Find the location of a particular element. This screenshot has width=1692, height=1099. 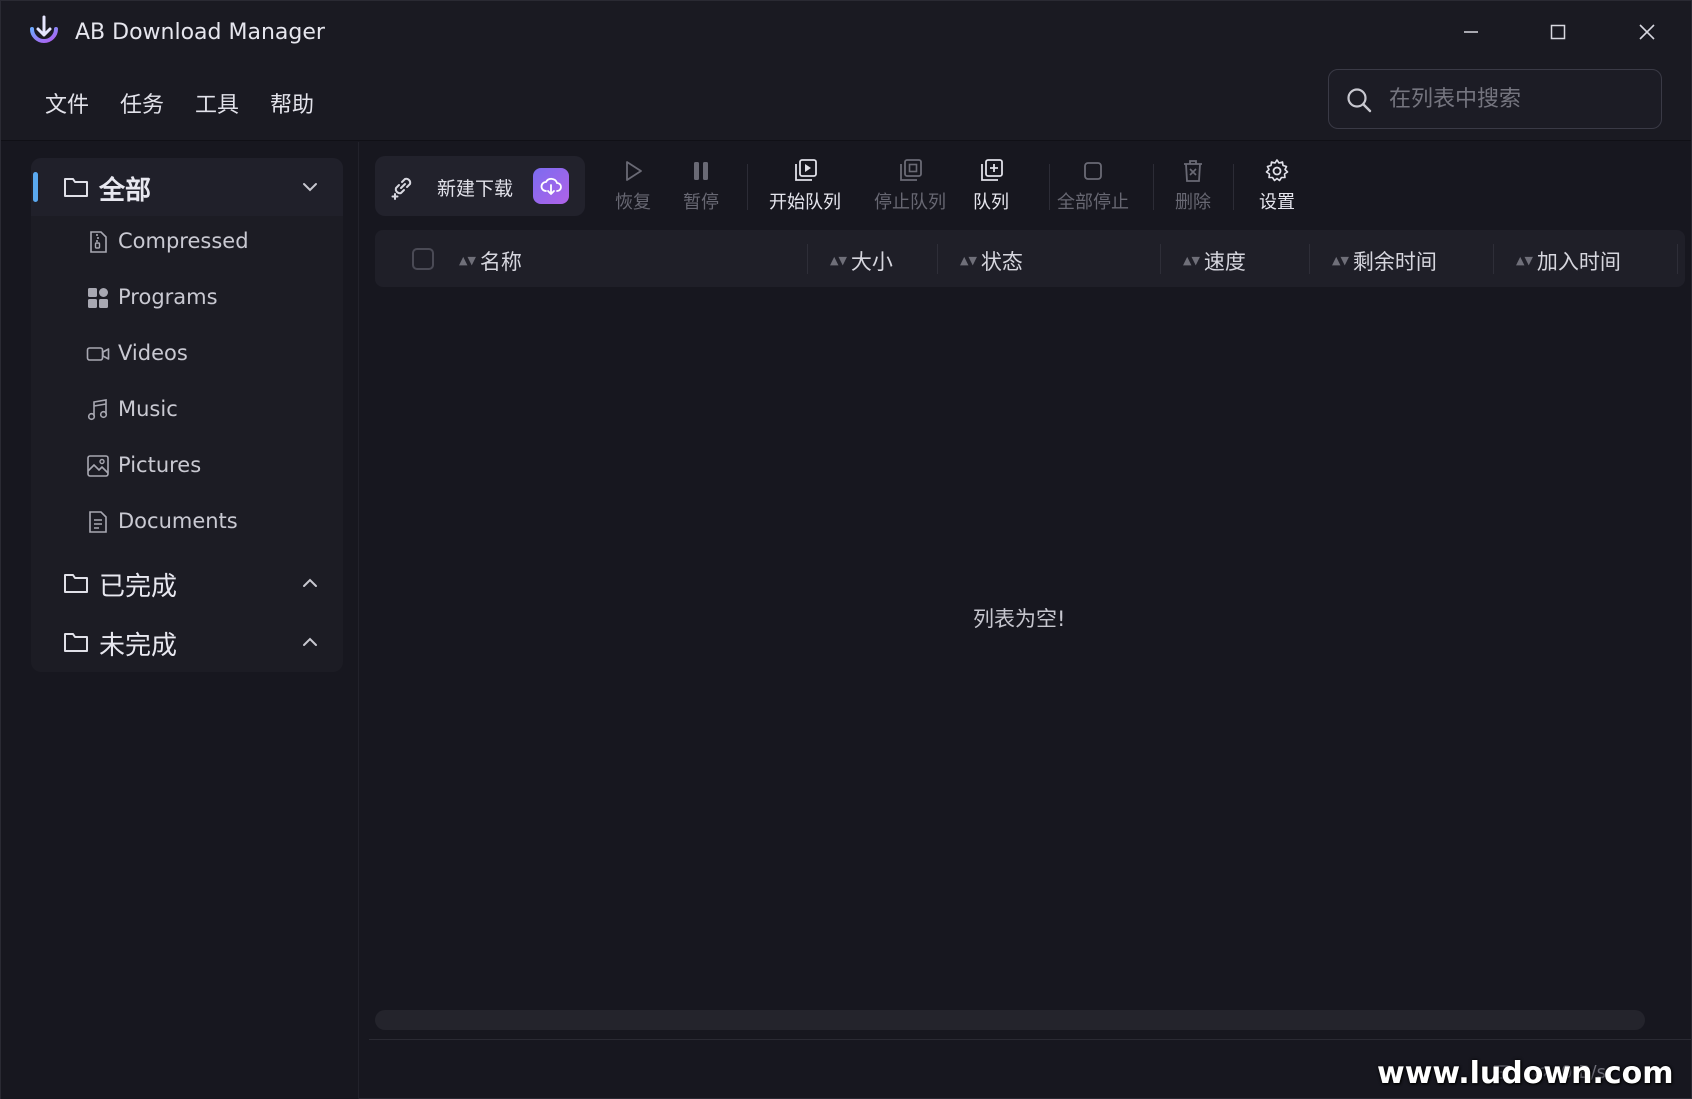

menu-help: 帮助 is located at coordinates (292, 103).